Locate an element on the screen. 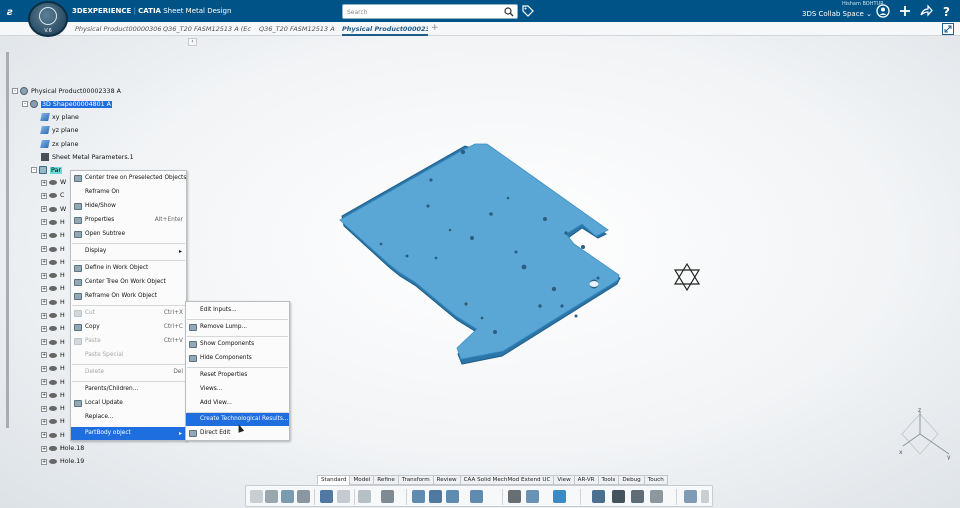  tree-hole-18: + Hole.18 is located at coordinates (62, 448).